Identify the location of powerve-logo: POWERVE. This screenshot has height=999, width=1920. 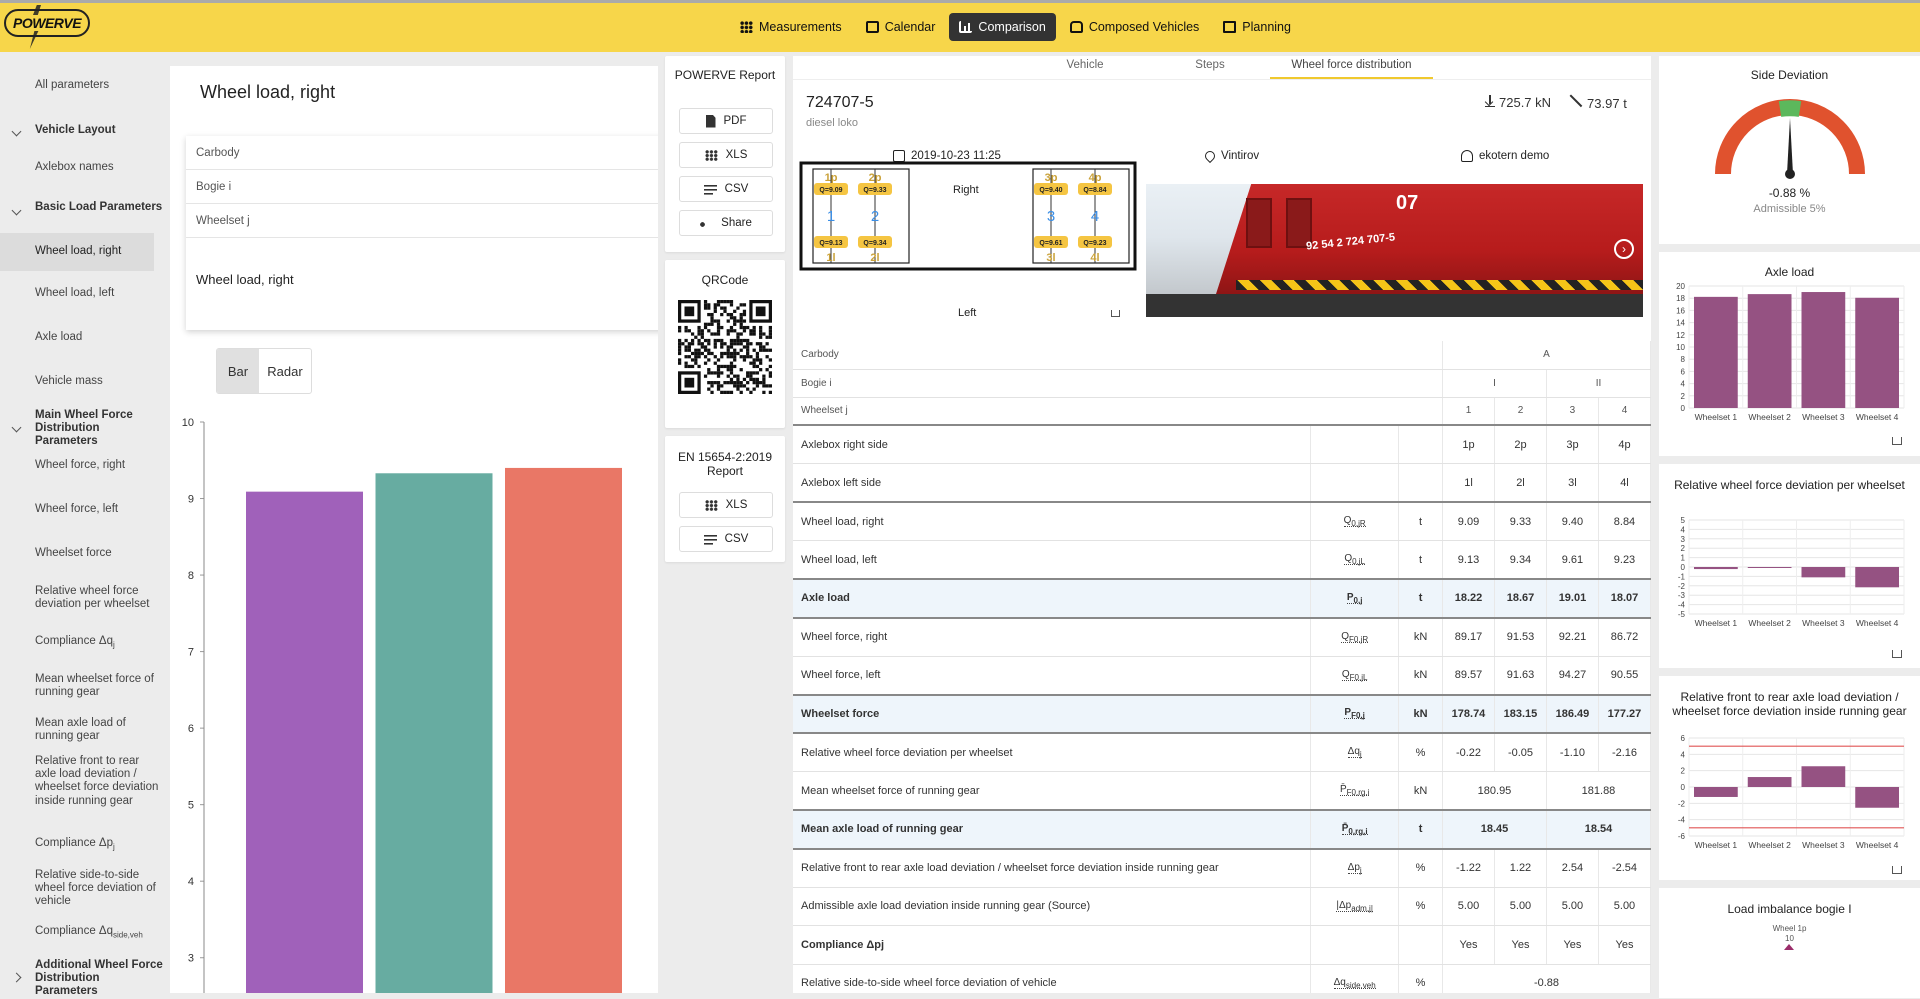
(47, 27).